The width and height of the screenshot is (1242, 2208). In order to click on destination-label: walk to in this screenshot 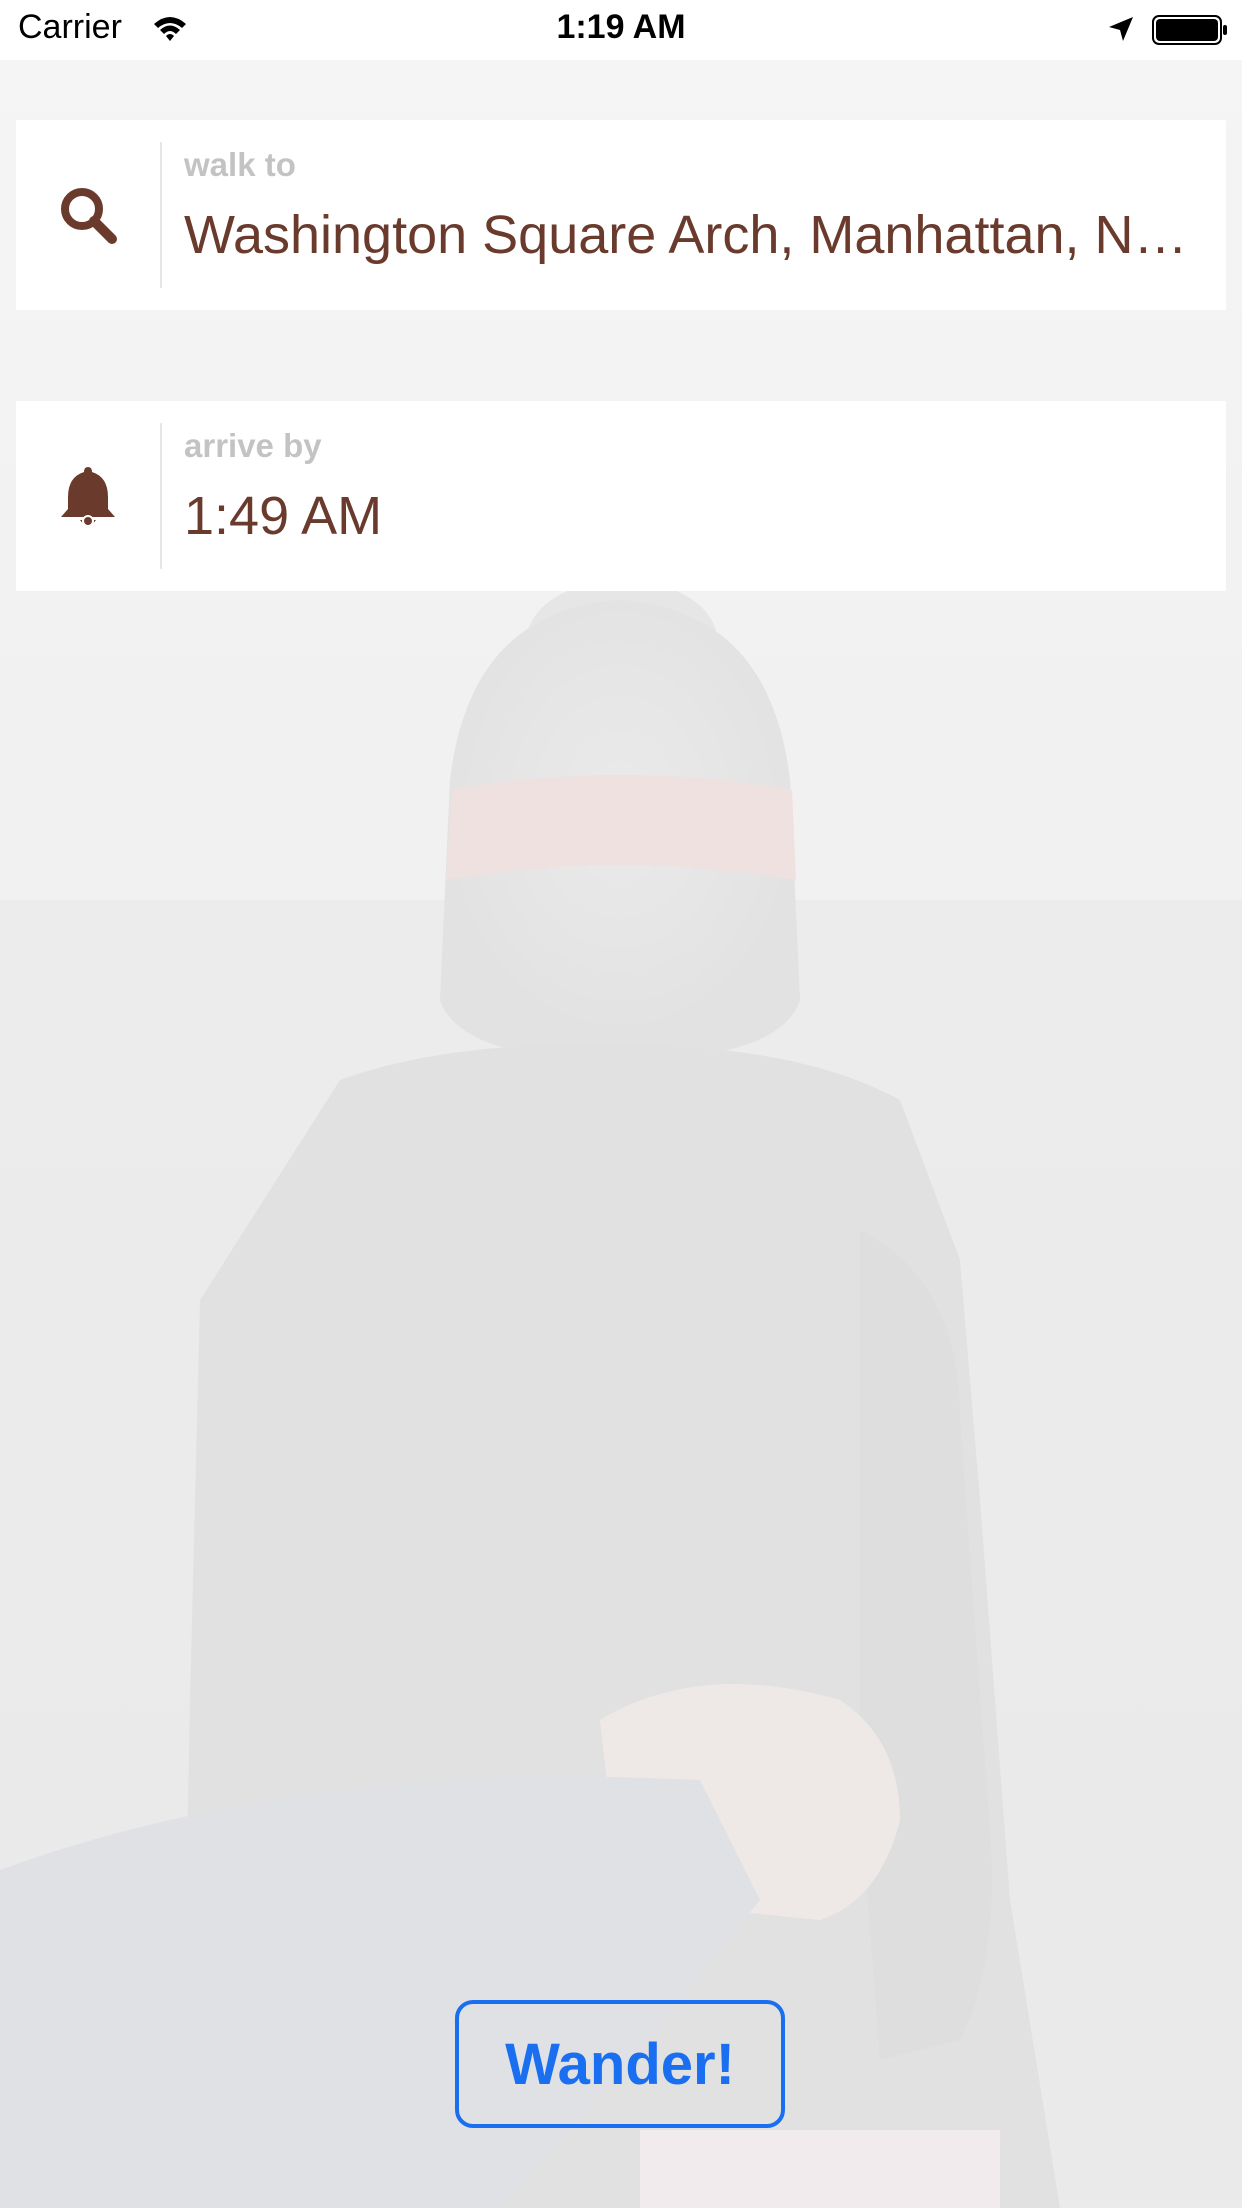, I will do `click(240, 164)`.